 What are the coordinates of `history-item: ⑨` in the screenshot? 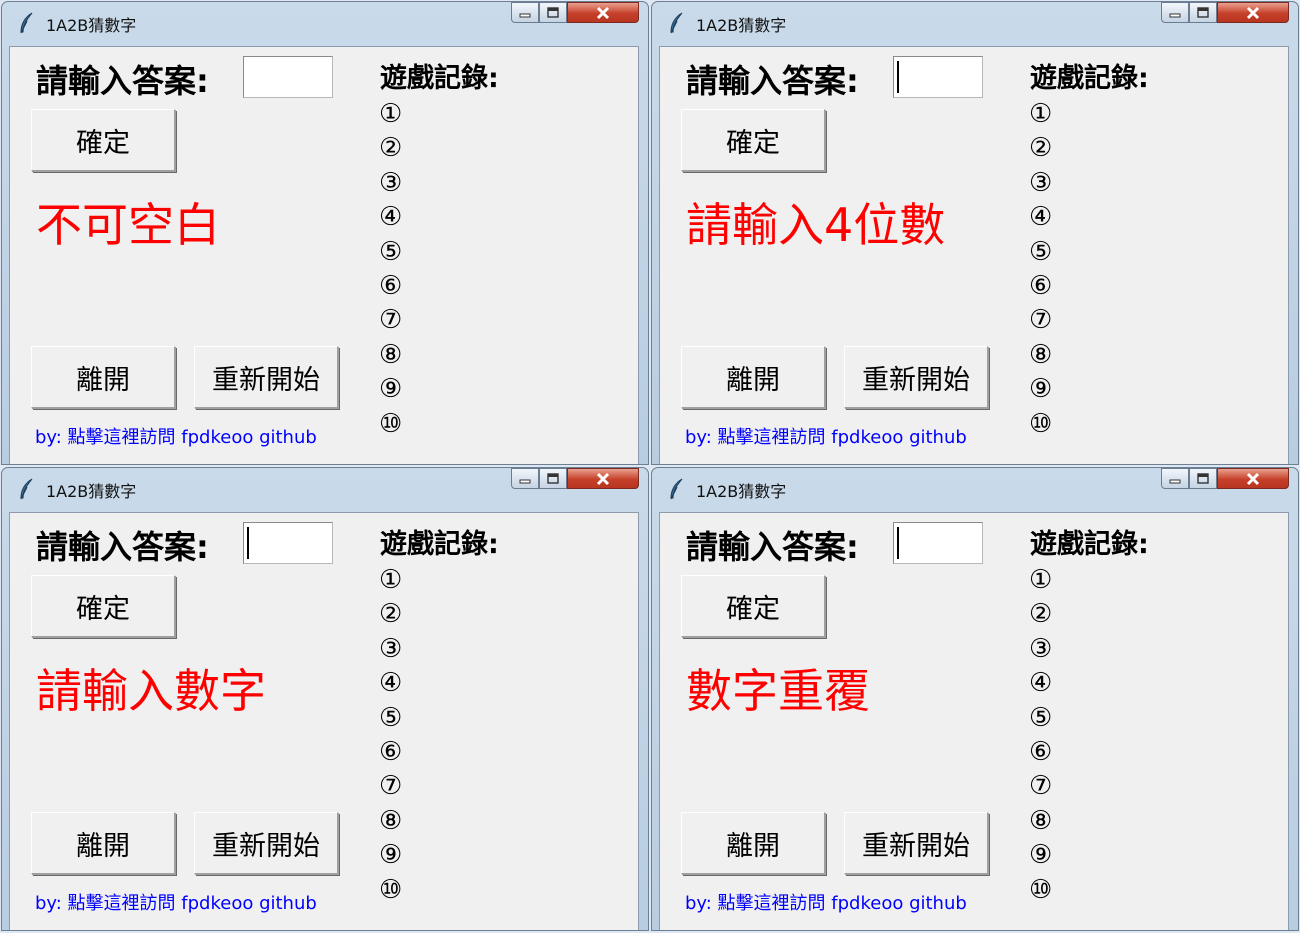 It's located at (391, 389).